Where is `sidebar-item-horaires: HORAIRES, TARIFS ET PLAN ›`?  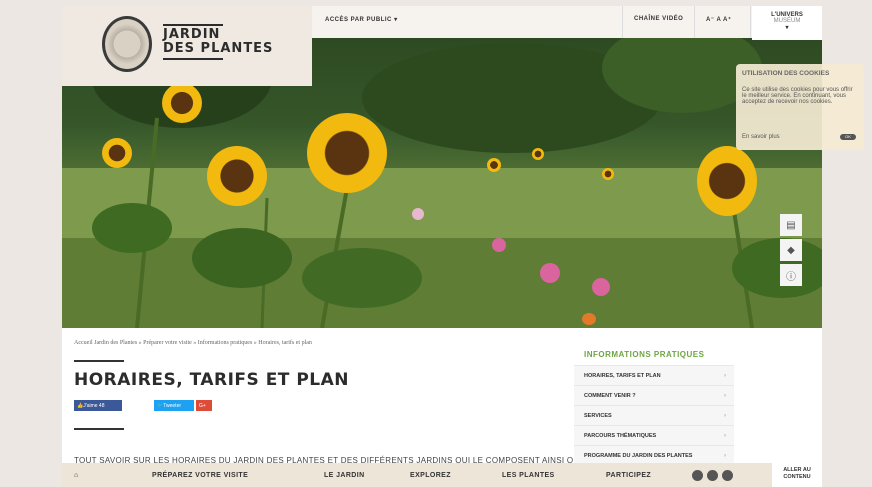
sidebar-item-horaires: HORAIRES, TARIFS ET PLAN › is located at coordinates (654, 375).